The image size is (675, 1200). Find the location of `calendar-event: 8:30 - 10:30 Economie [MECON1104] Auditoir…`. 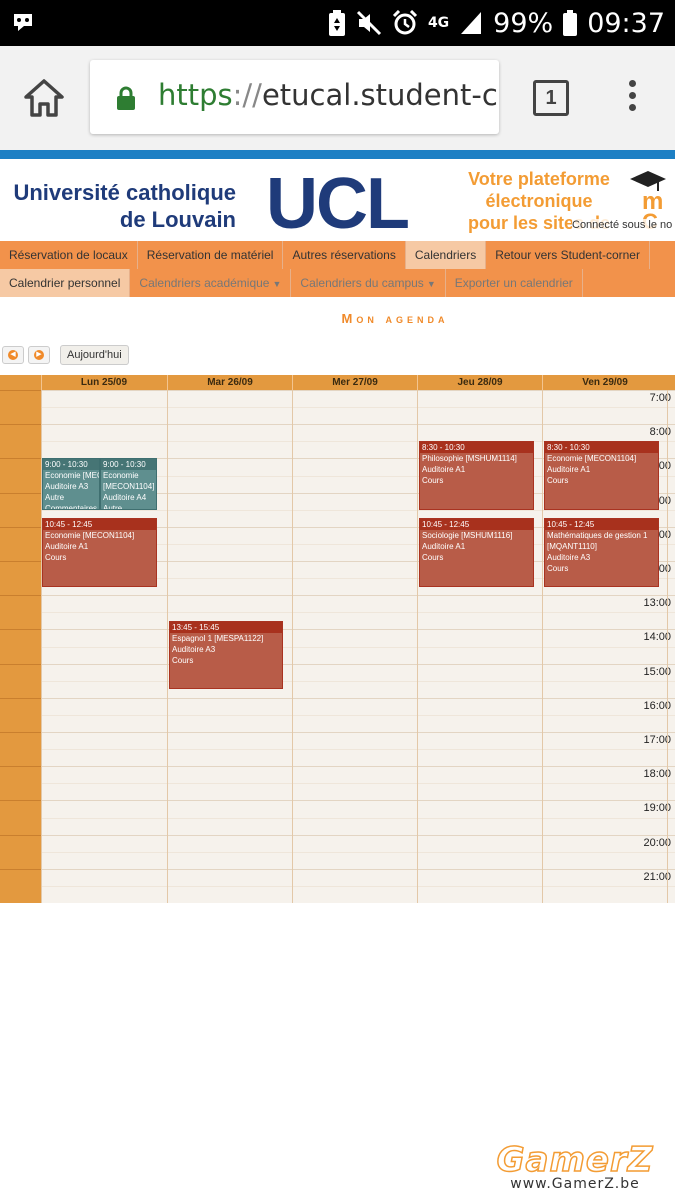

calendar-event: 8:30 - 10:30 Economie [MECON1104] Auditoir… is located at coordinates (601, 475).